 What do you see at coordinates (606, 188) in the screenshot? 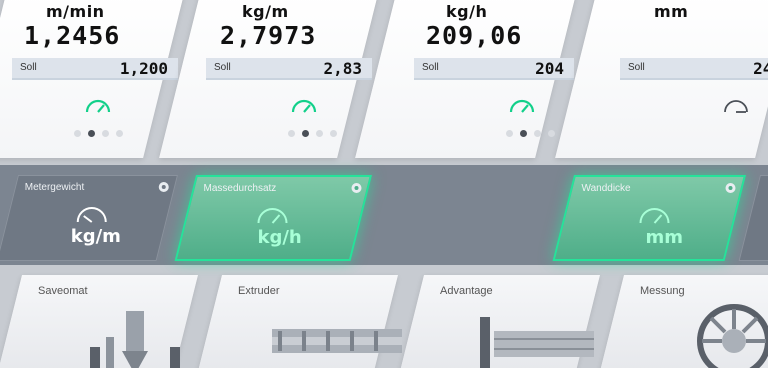
I see `tile-label: Wanddicke` at bounding box center [606, 188].